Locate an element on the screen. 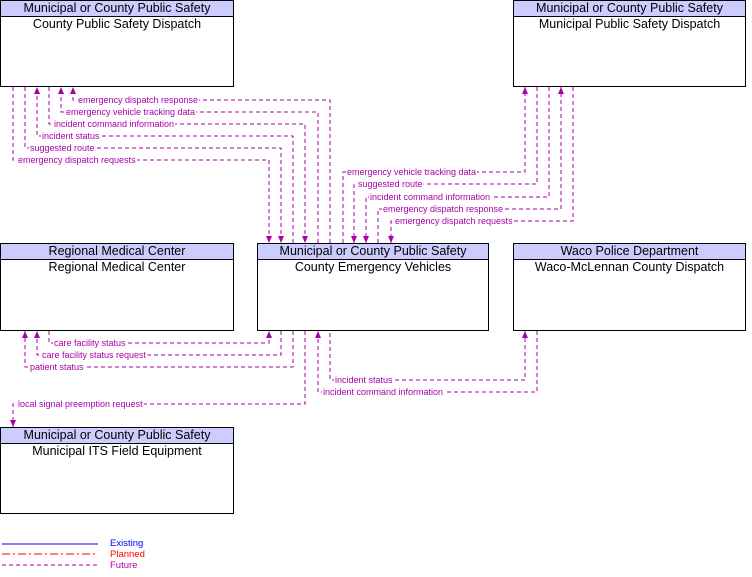 This screenshot has width=752, height=577. flow-line is located at coordinates (427, 356).